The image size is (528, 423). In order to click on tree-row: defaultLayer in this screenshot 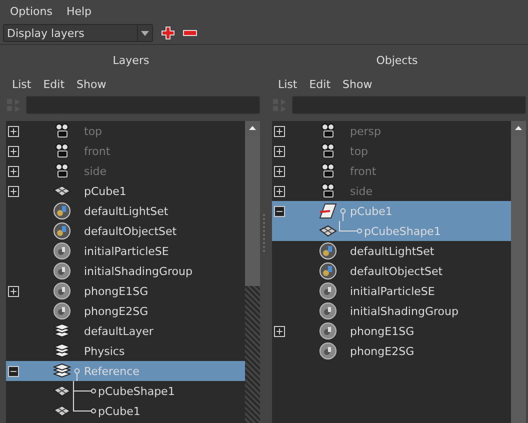, I will do `click(125, 331)`.